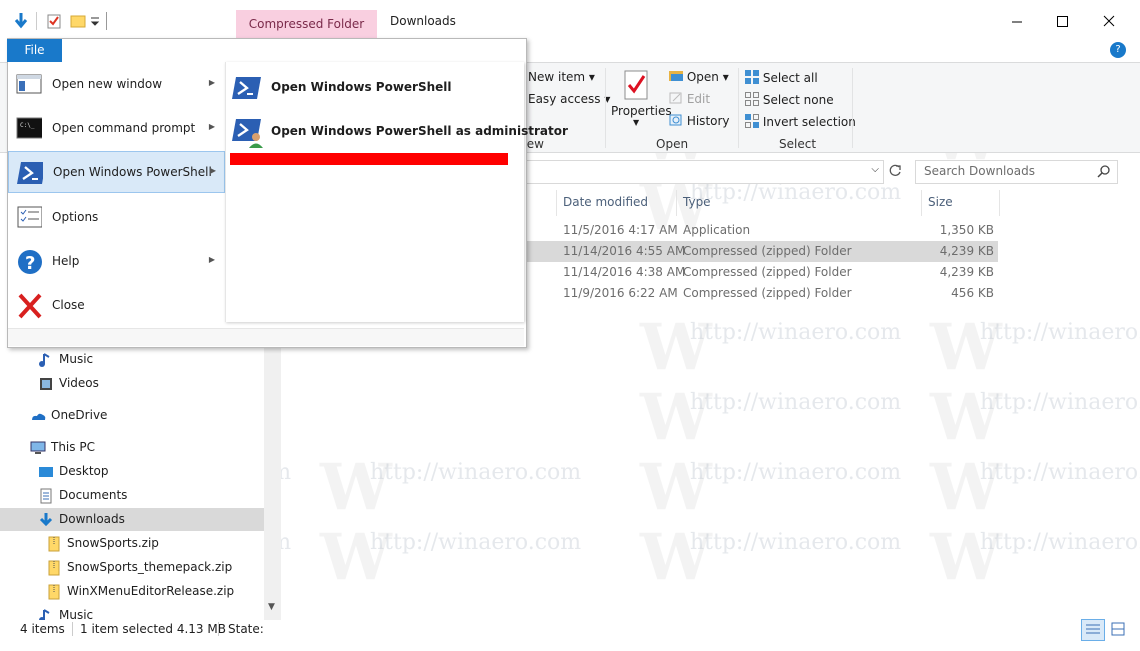 The height and width of the screenshot is (651, 1140). I want to click on select-none-button: Select none, so click(789, 99).